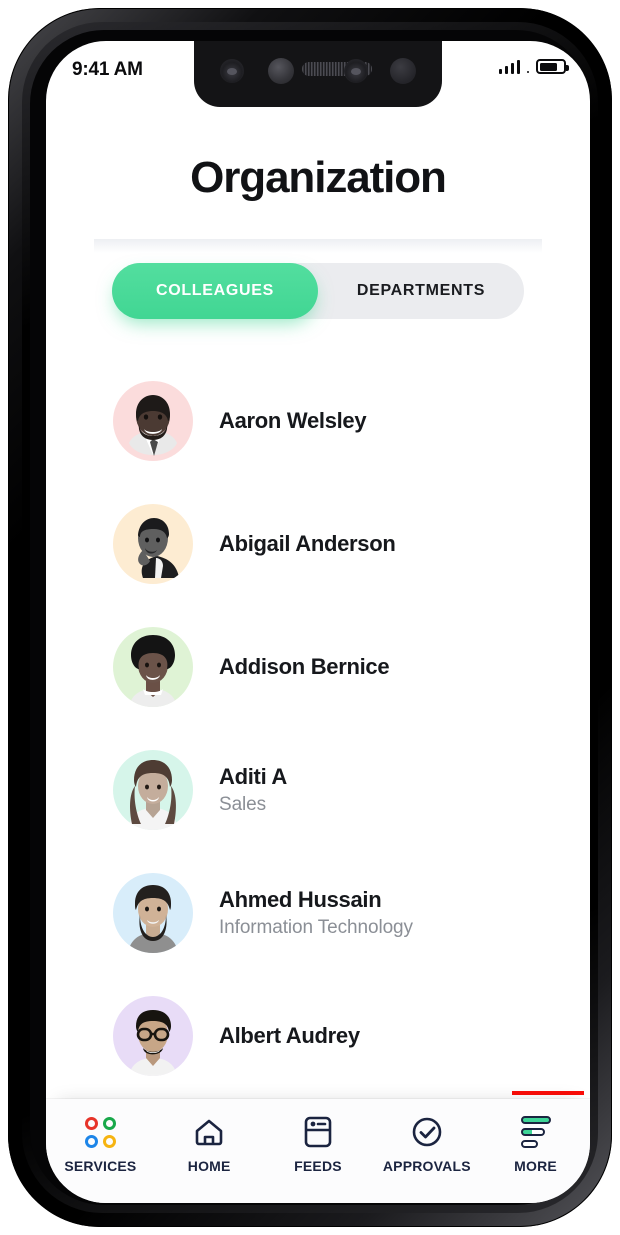  Describe the element at coordinates (426, 1166) in the screenshot. I see `tab-approvals-label: APPROVALS` at that location.